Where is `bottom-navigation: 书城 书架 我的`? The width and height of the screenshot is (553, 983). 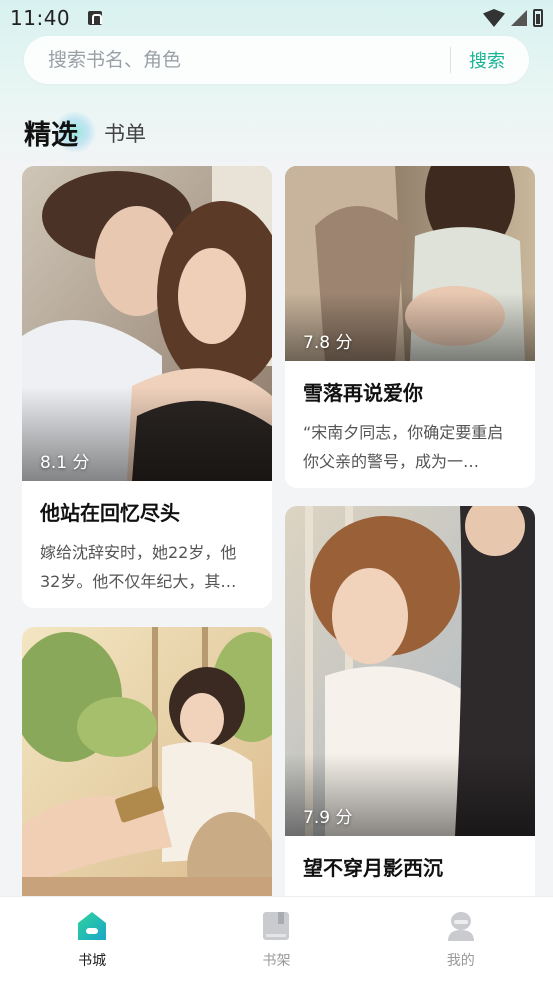 bottom-navigation: 书城 书架 我的 is located at coordinates (276, 939).